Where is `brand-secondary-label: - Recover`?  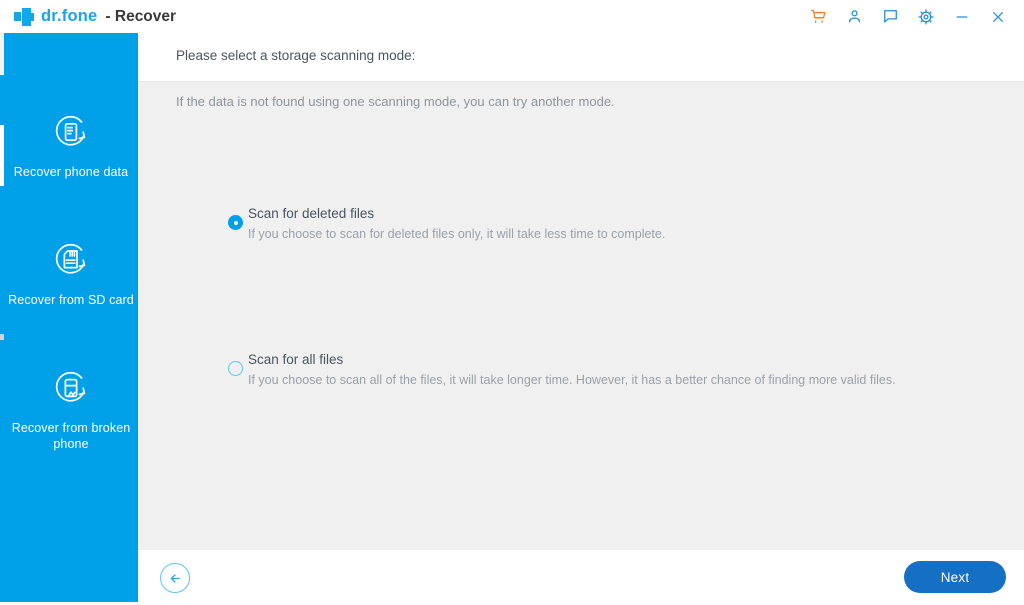
brand-secondary-label: - Recover is located at coordinates (141, 16).